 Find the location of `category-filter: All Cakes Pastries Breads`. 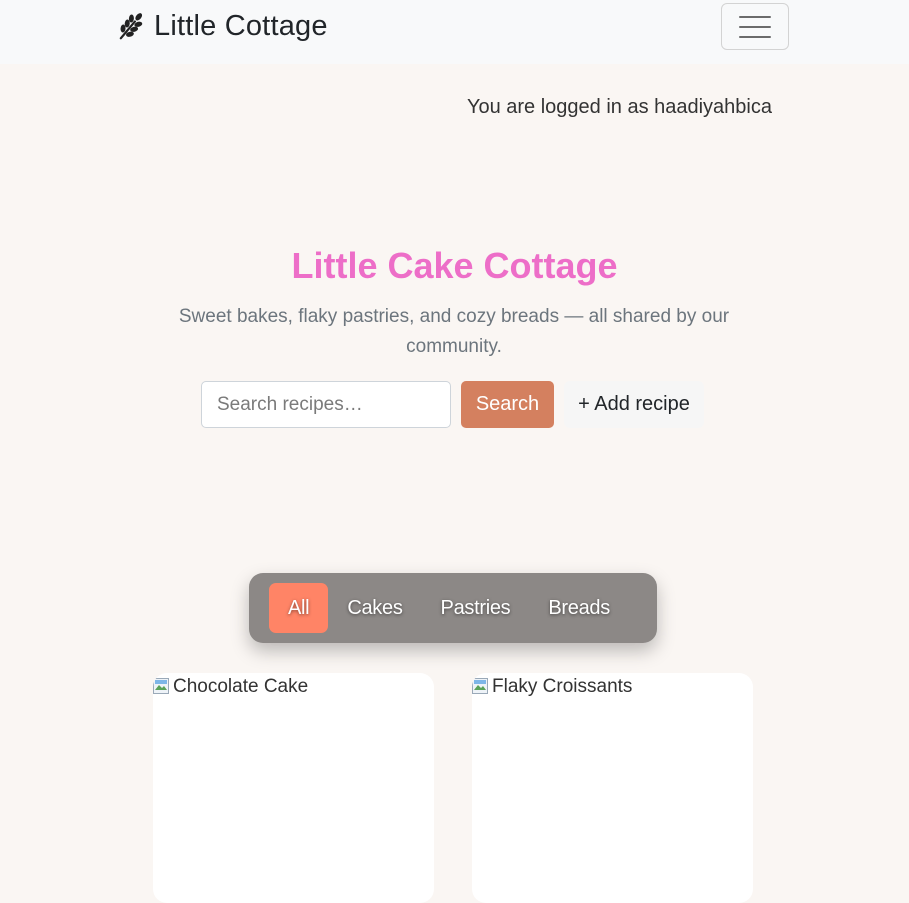

category-filter: All Cakes Pastries Breads is located at coordinates (453, 608).